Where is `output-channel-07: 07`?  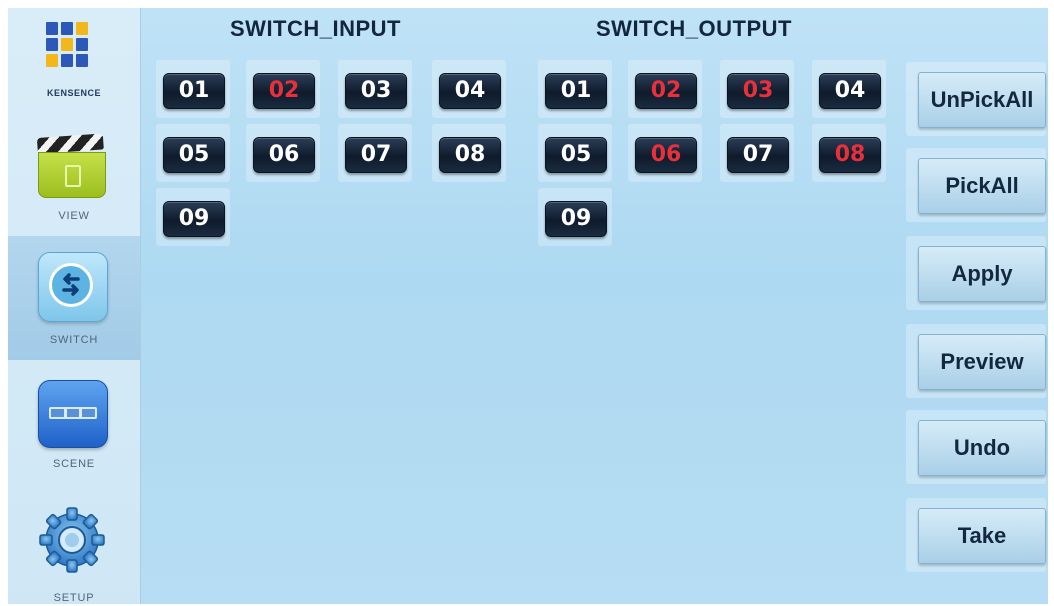
output-channel-07: 07 is located at coordinates (758, 155).